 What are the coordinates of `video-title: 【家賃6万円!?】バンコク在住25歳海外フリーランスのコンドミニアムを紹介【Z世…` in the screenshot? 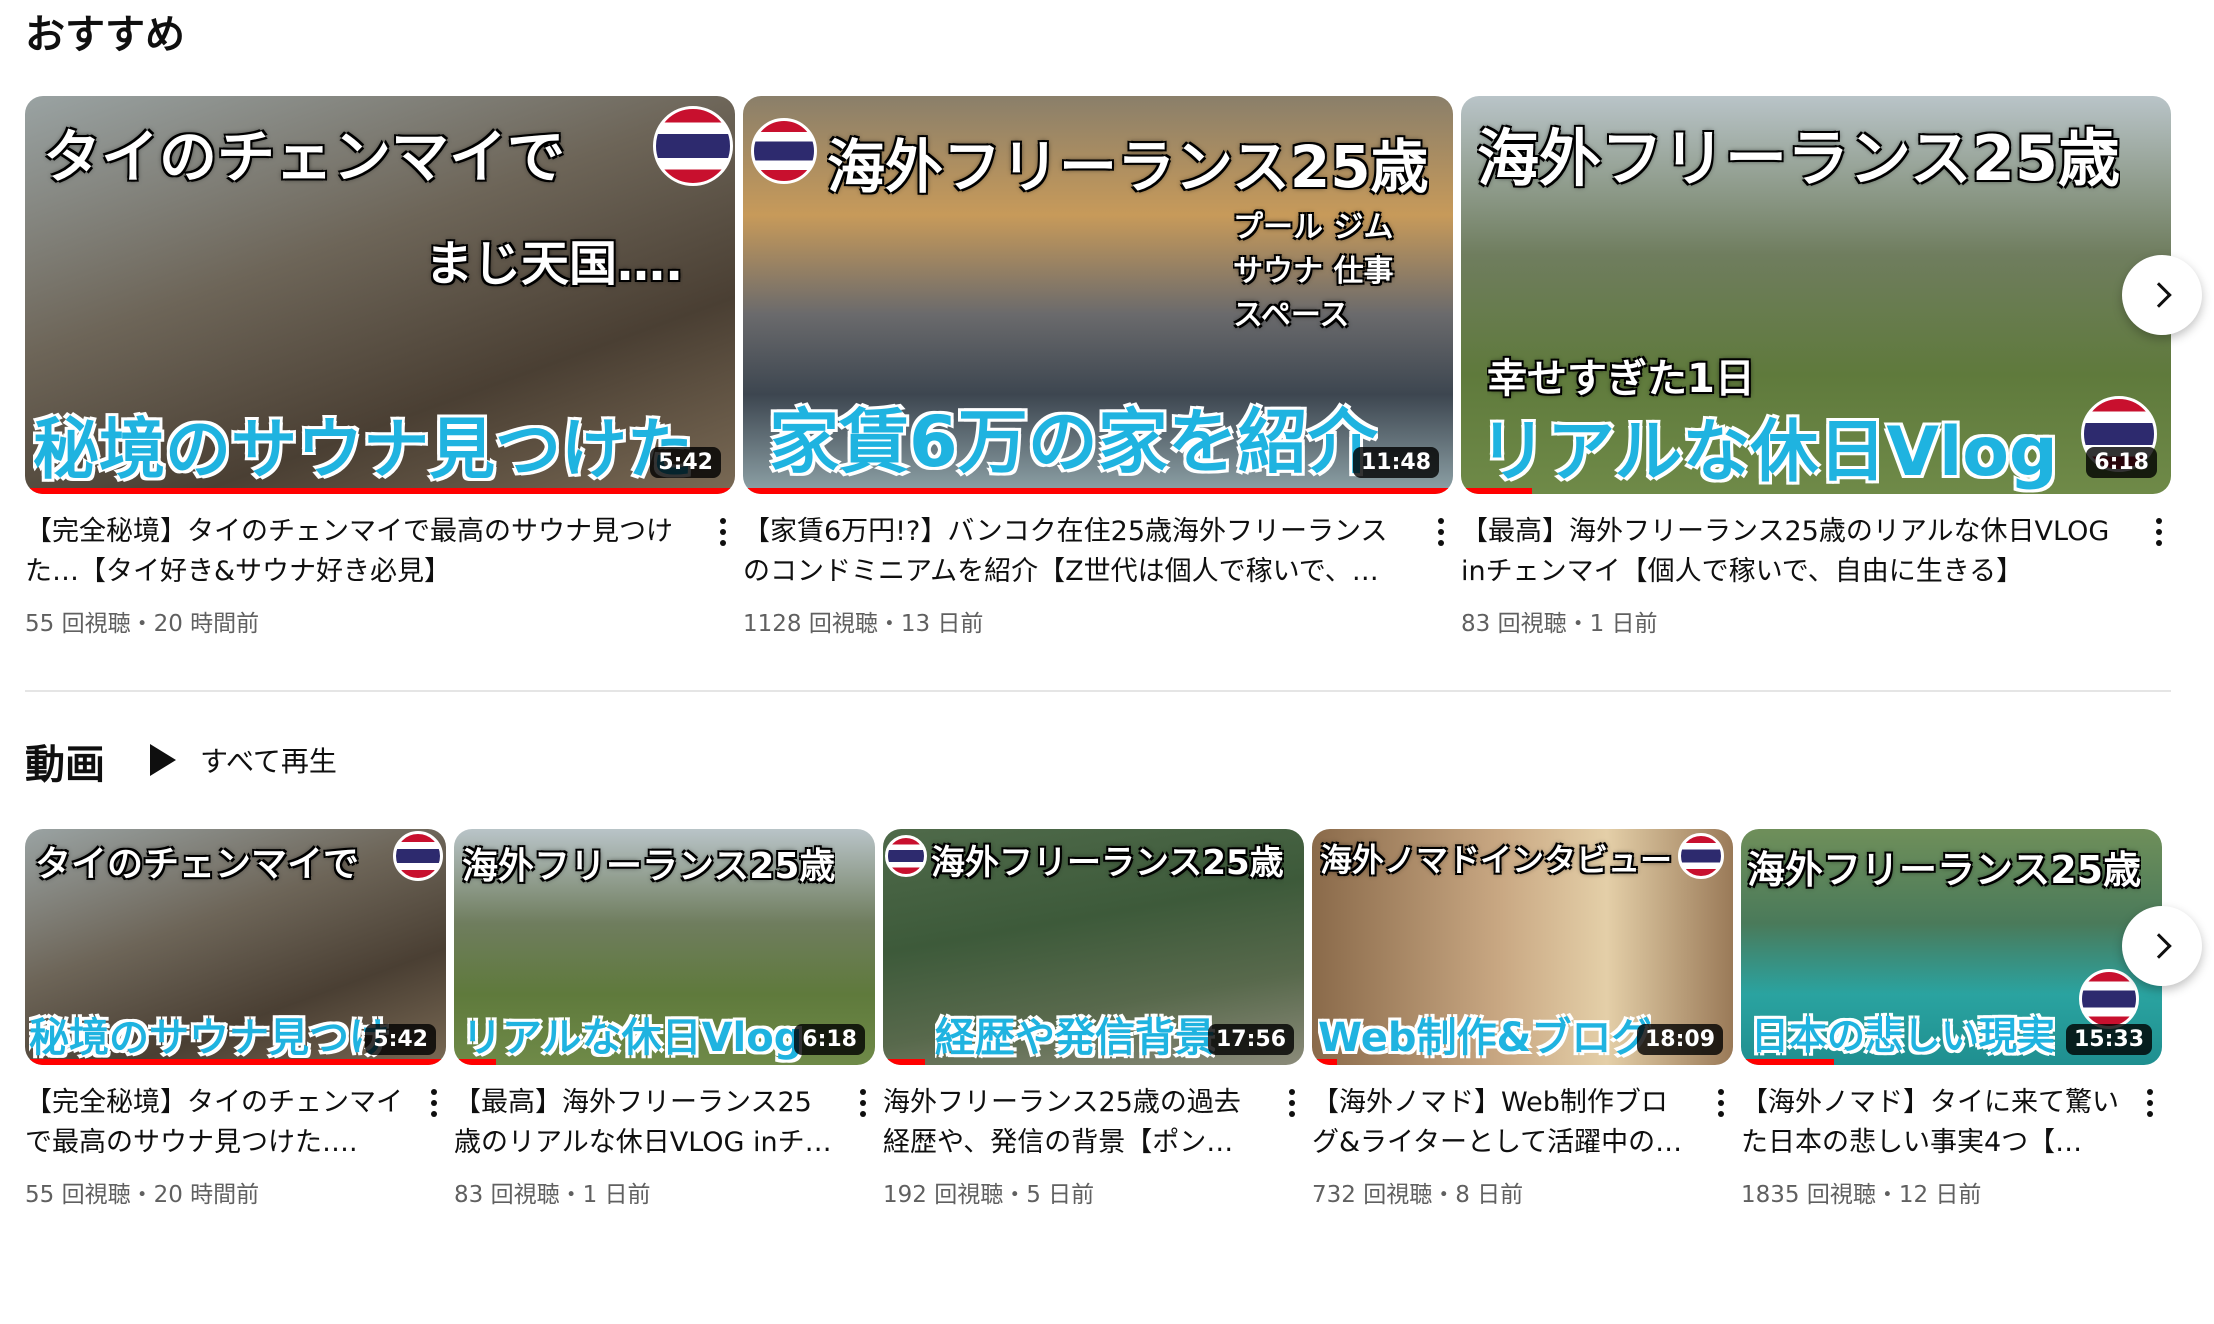 It's located at (1068, 552).